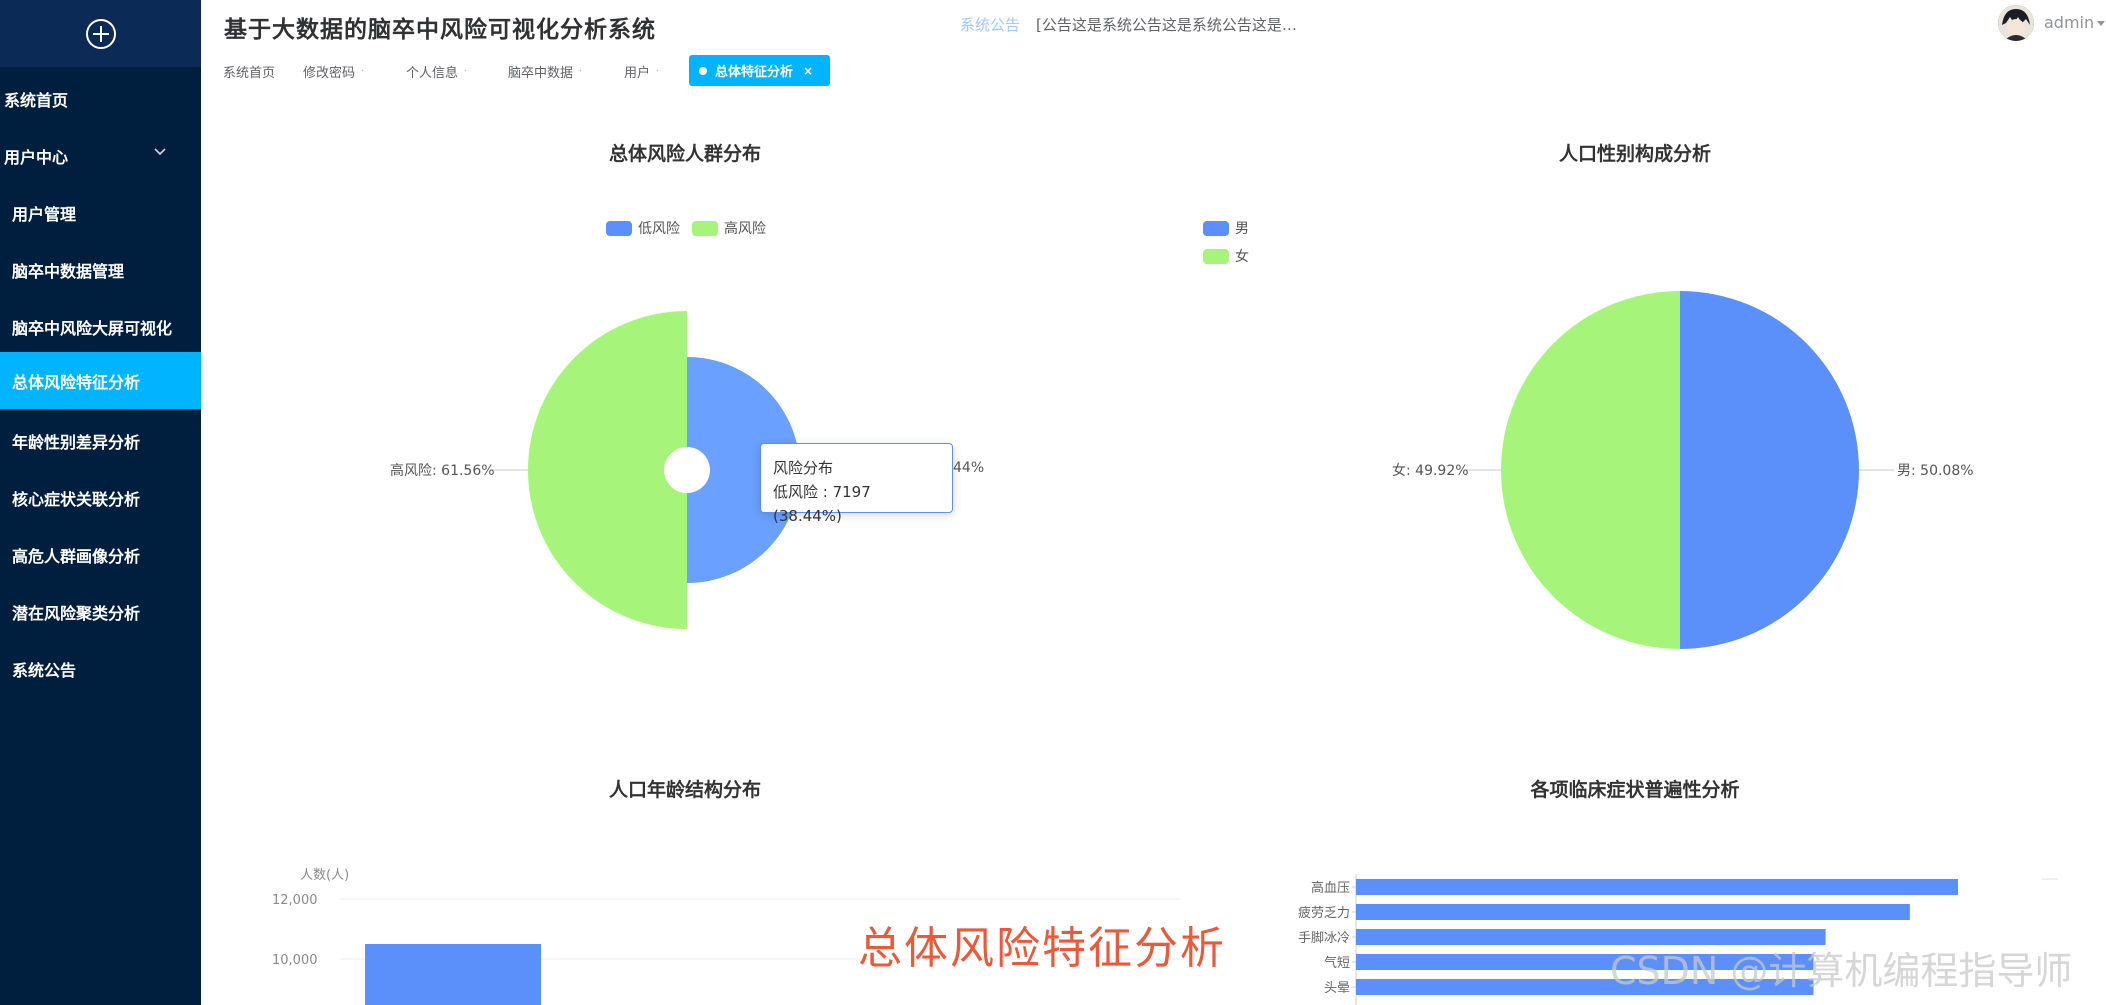  I want to click on pie-slice-male, so click(1769, 470).